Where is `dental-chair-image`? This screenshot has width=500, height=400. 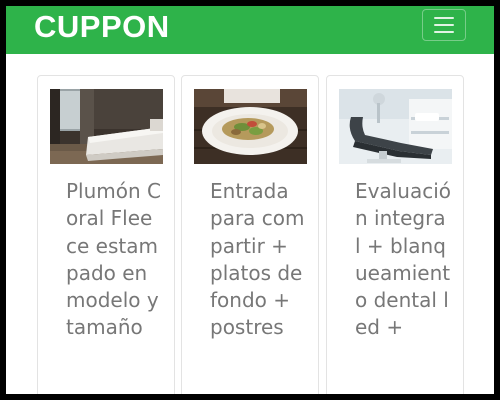
dental-chair-image is located at coordinates (395, 126).